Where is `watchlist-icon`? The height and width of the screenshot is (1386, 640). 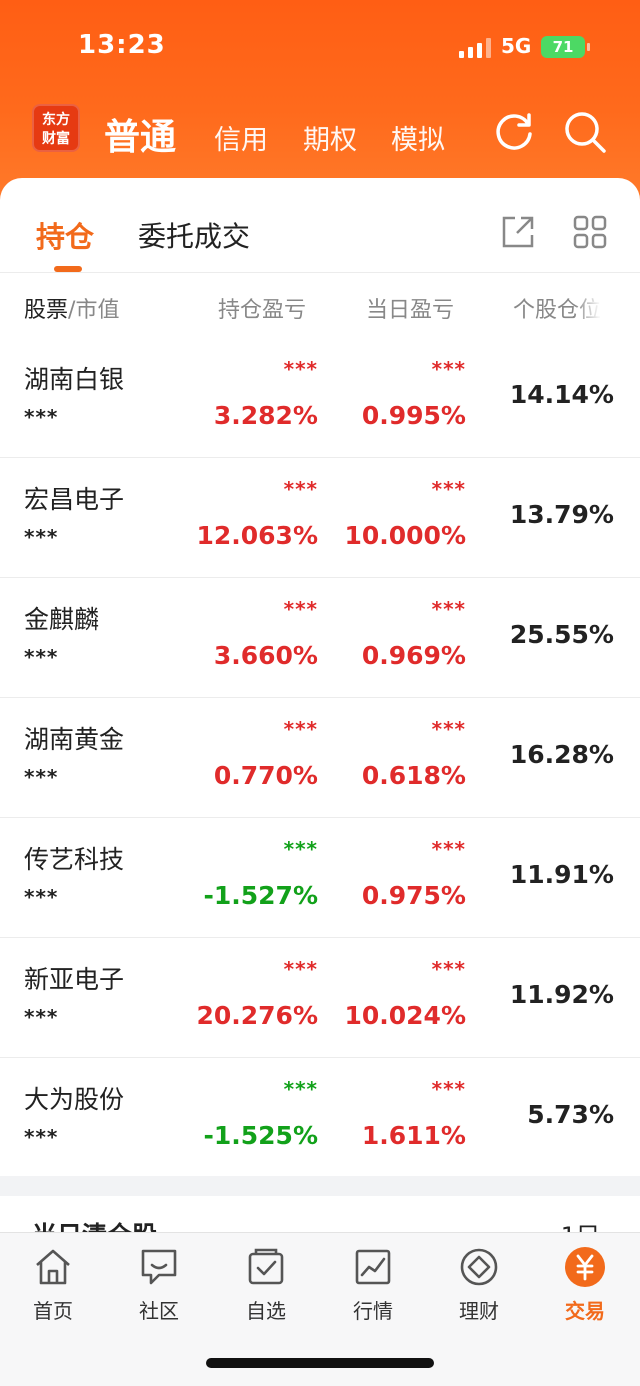 watchlist-icon is located at coordinates (266, 1266).